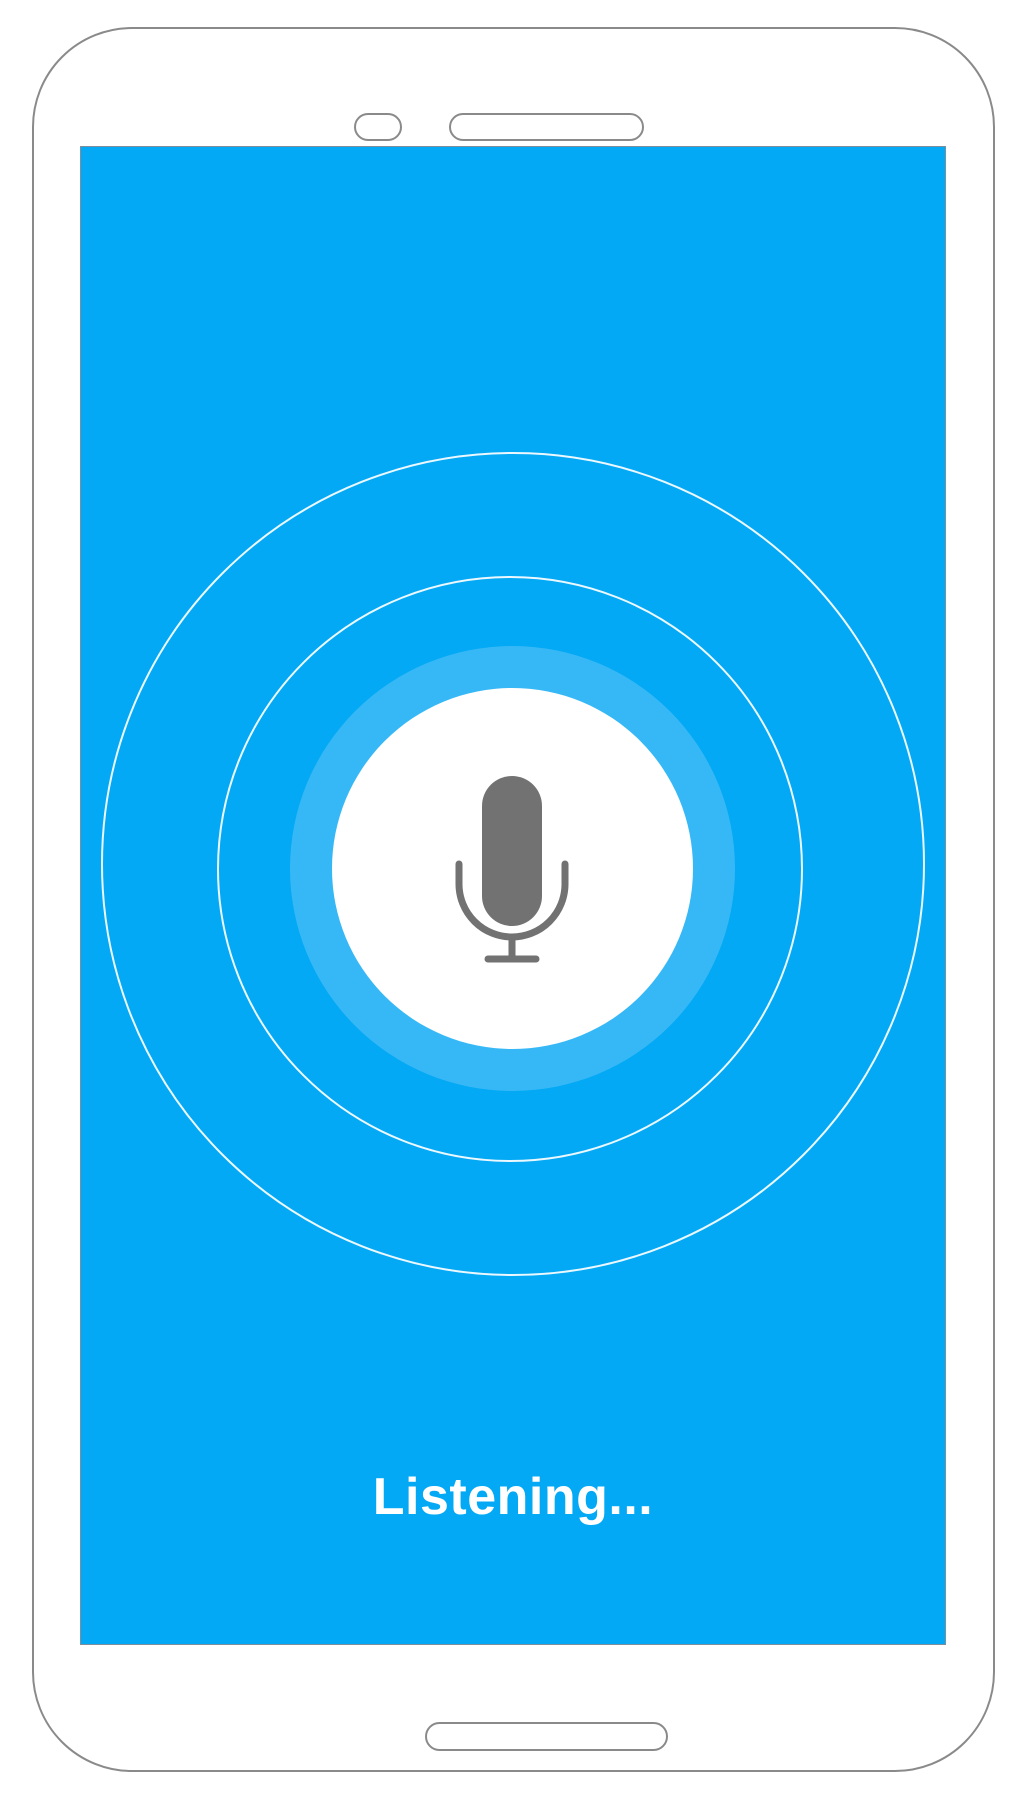 This screenshot has width=1020, height=1801. I want to click on microphone-icon, so click(512, 869).